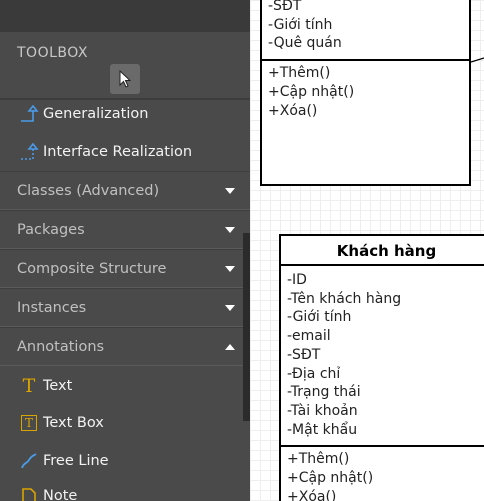 The width and height of the screenshot is (484, 501). Describe the element at coordinates (125, 307) in the screenshot. I see `category-instances: Instances` at that location.